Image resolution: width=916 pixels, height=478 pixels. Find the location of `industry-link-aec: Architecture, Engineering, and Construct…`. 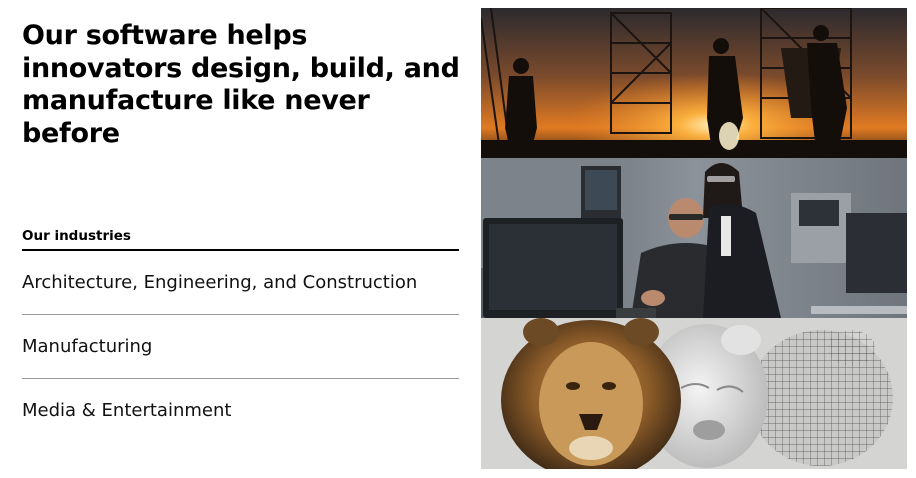

industry-link-aec: Architecture, Engineering, and Construct… is located at coordinates (240, 283).